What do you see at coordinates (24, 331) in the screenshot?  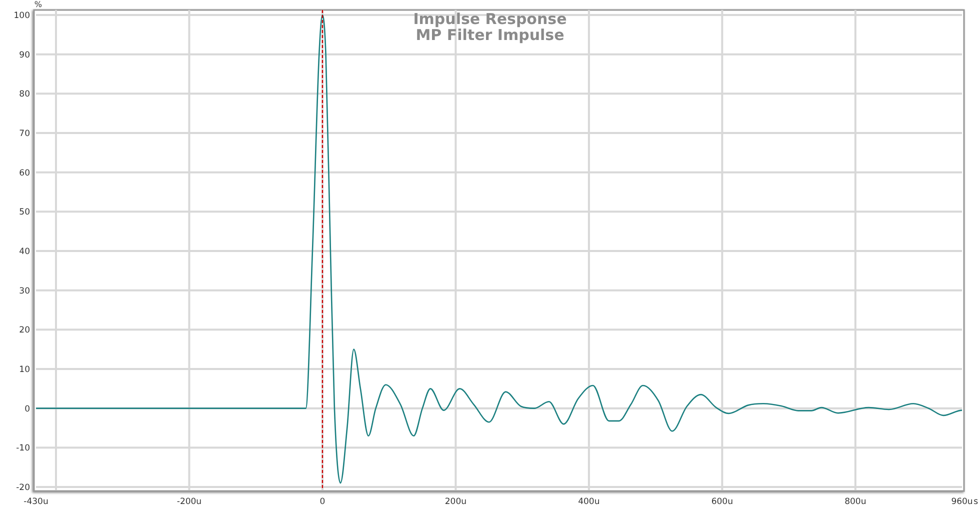 I see `axis-tick-label: 20` at bounding box center [24, 331].